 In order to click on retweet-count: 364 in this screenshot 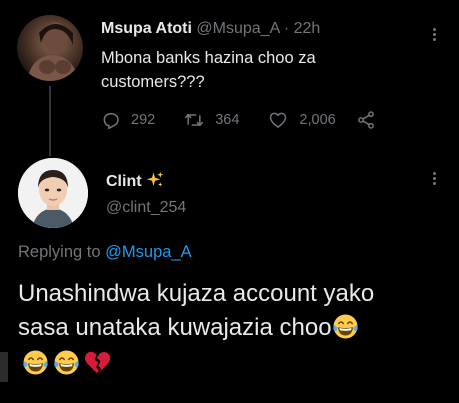, I will do `click(227, 120)`.